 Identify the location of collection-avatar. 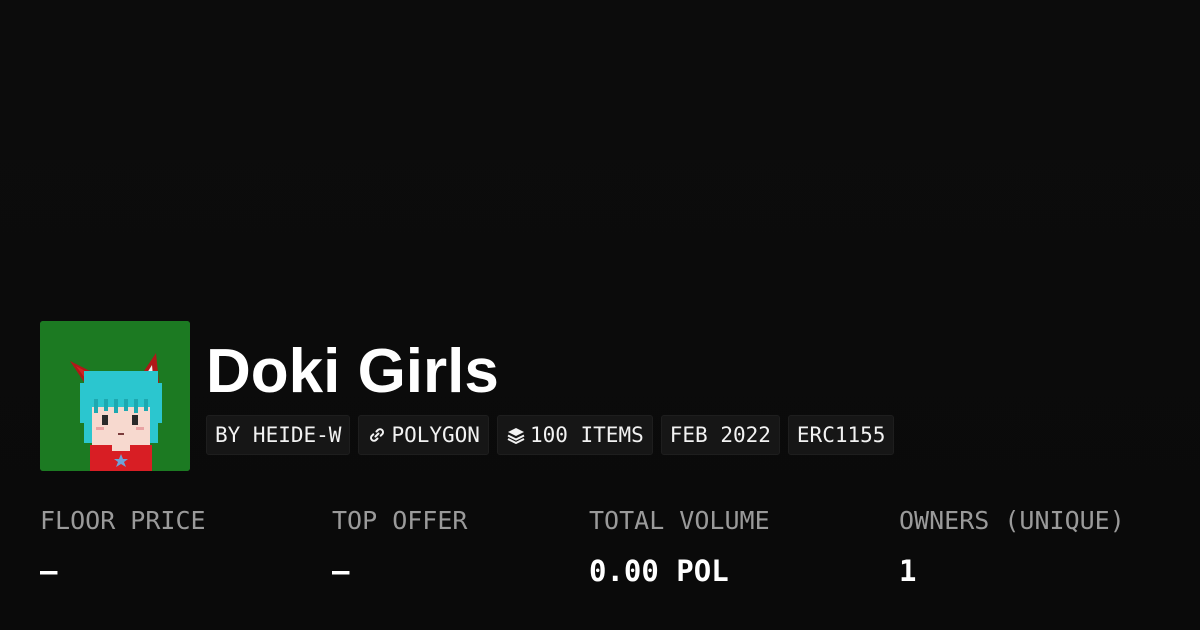
(115, 396).